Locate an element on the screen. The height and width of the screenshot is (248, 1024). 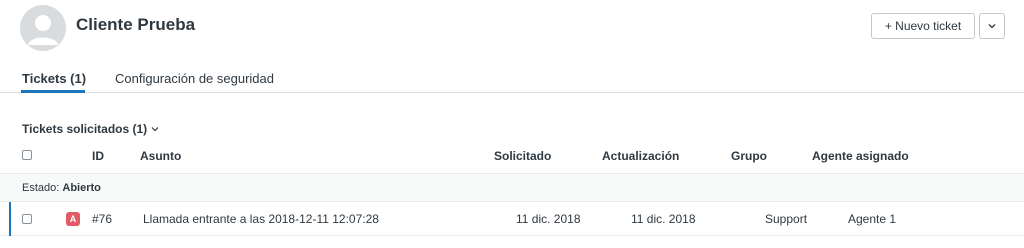
group-header-row: Estado: Abierto is located at coordinates (512, 187).